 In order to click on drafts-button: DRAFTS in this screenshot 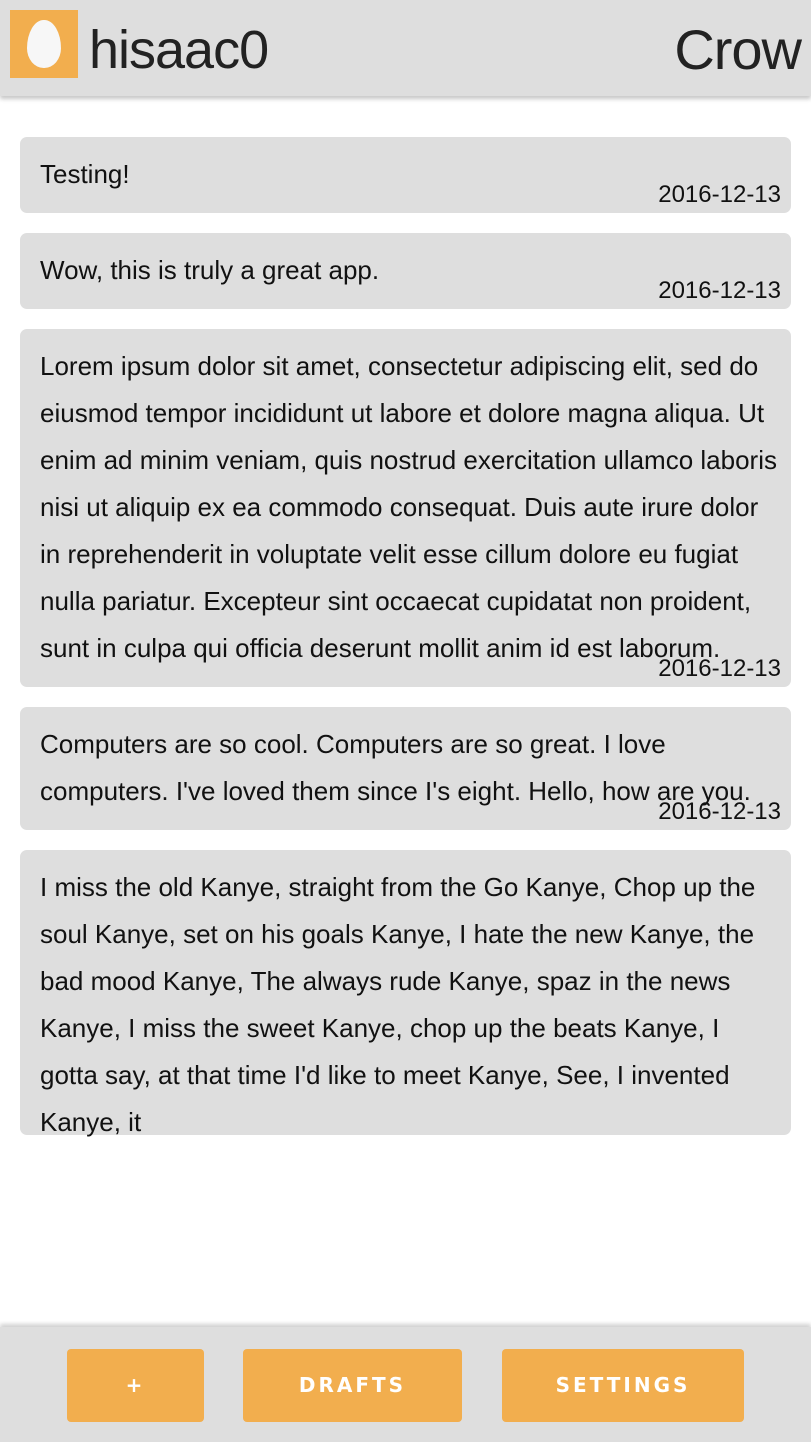, I will do `click(352, 1385)`.